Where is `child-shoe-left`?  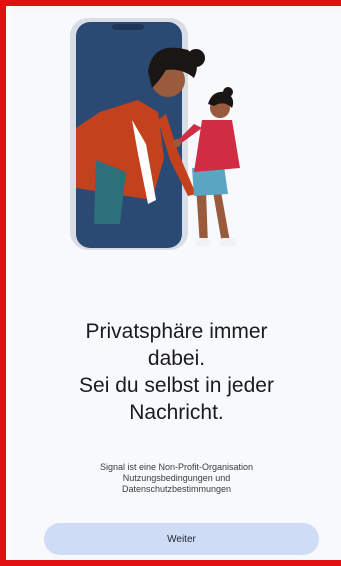
child-shoe-left is located at coordinates (203, 242).